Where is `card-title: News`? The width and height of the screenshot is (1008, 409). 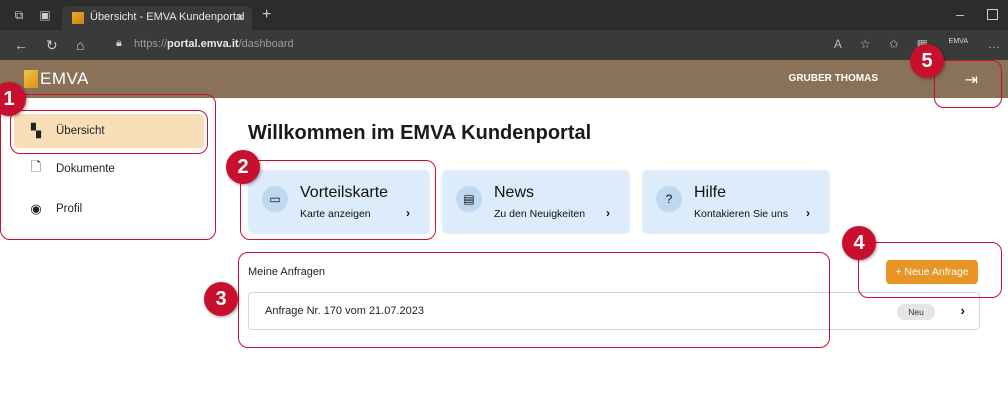
card-title: News is located at coordinates (514, 192).